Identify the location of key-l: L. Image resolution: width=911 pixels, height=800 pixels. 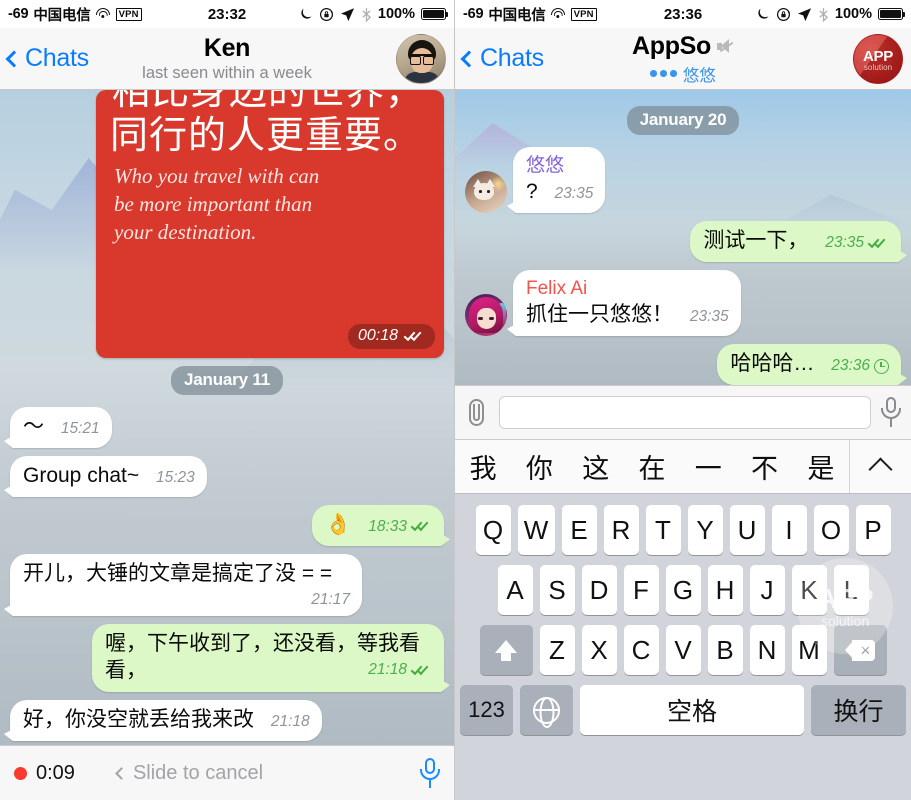
(851, 590).